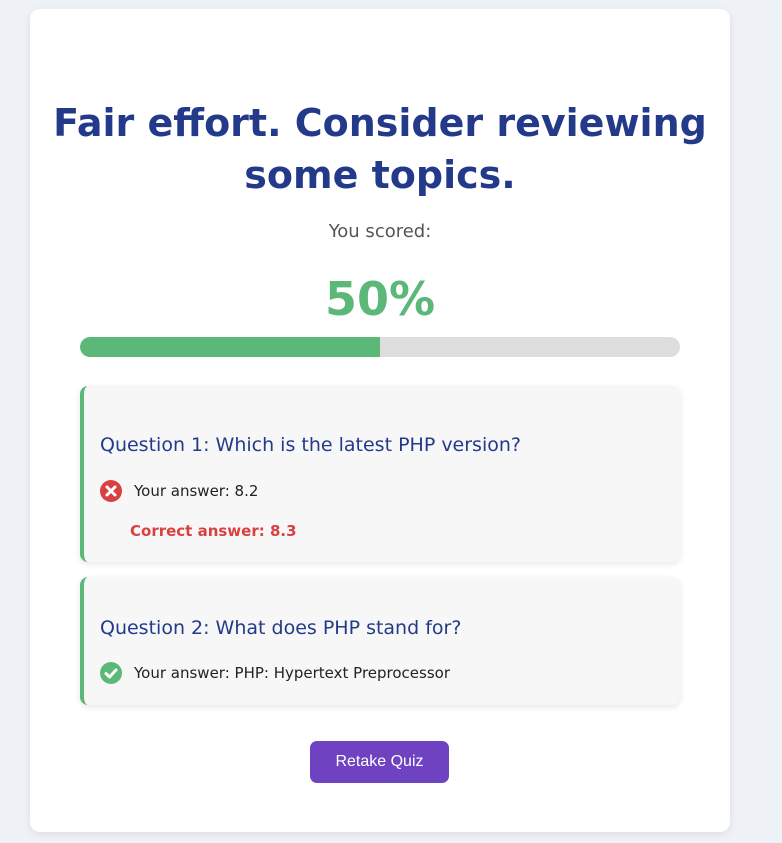 The height and width of the screenshot is (843, 782). I want to click on answer-row: Your answer: PHP: Hypertext Preprocessor, so click(275, 673).